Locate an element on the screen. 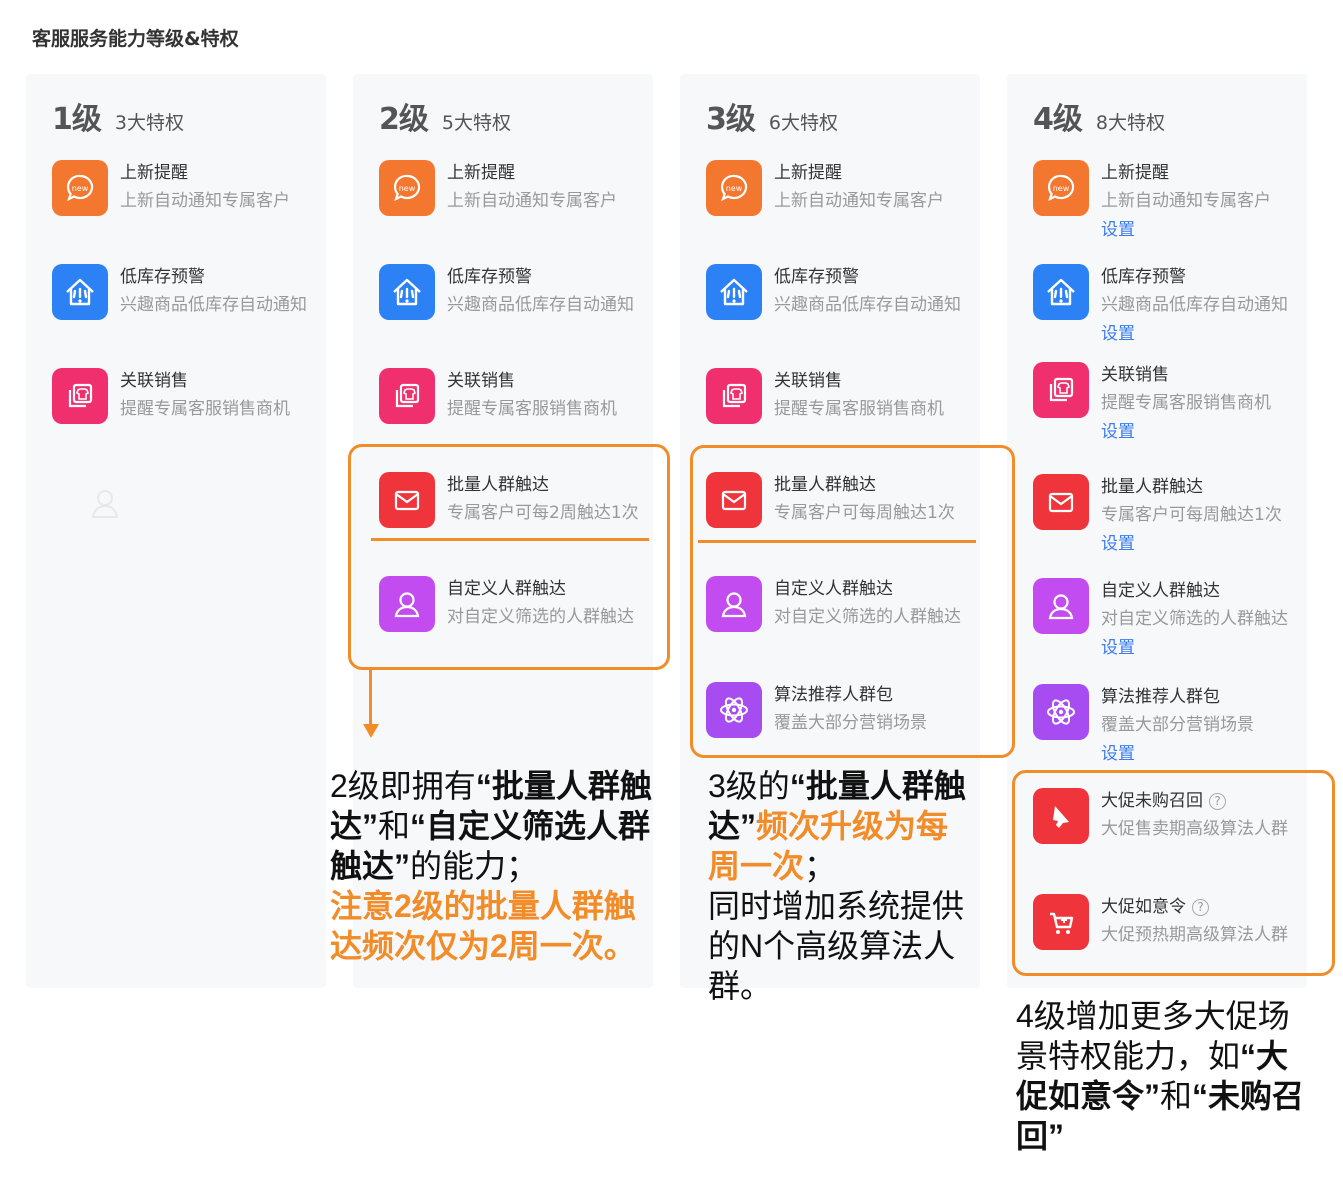  privilege-title: 自定义人群触达 is located at coordinates (1160, 591).